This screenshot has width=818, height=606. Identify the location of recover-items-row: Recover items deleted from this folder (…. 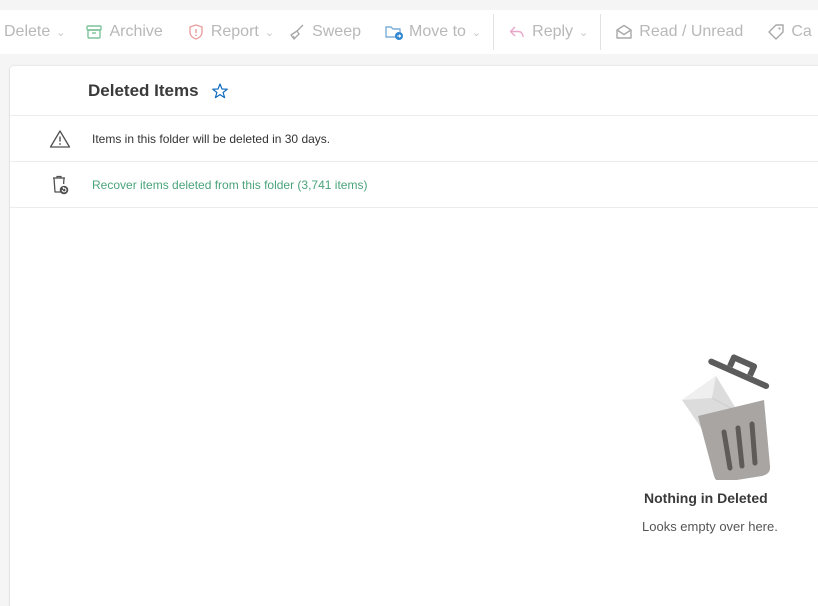
(414, 185).